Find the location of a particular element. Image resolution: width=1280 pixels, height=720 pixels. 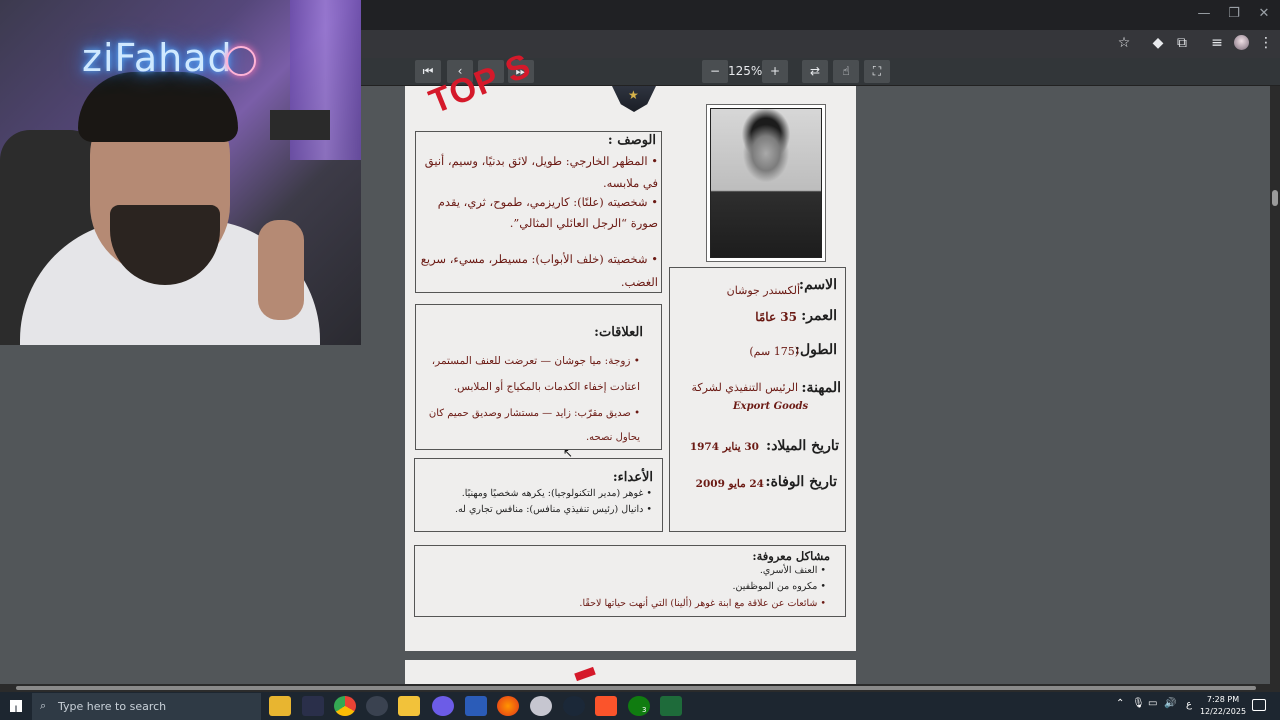

portrait-photo is located at coordinates (766, 183).